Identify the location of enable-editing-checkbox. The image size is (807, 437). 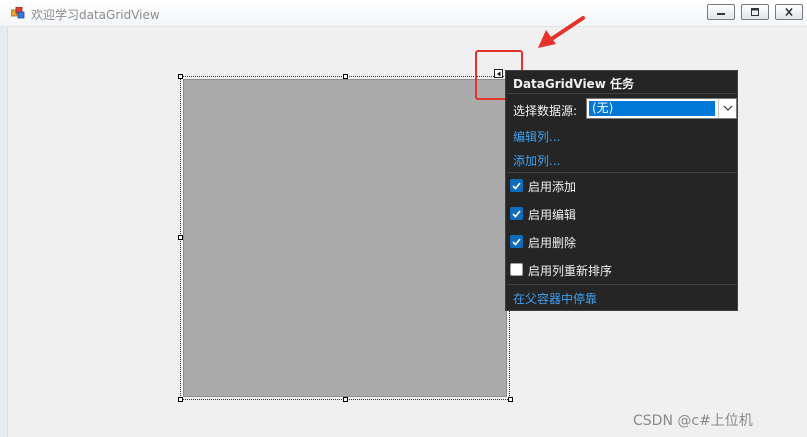
(516, 213).